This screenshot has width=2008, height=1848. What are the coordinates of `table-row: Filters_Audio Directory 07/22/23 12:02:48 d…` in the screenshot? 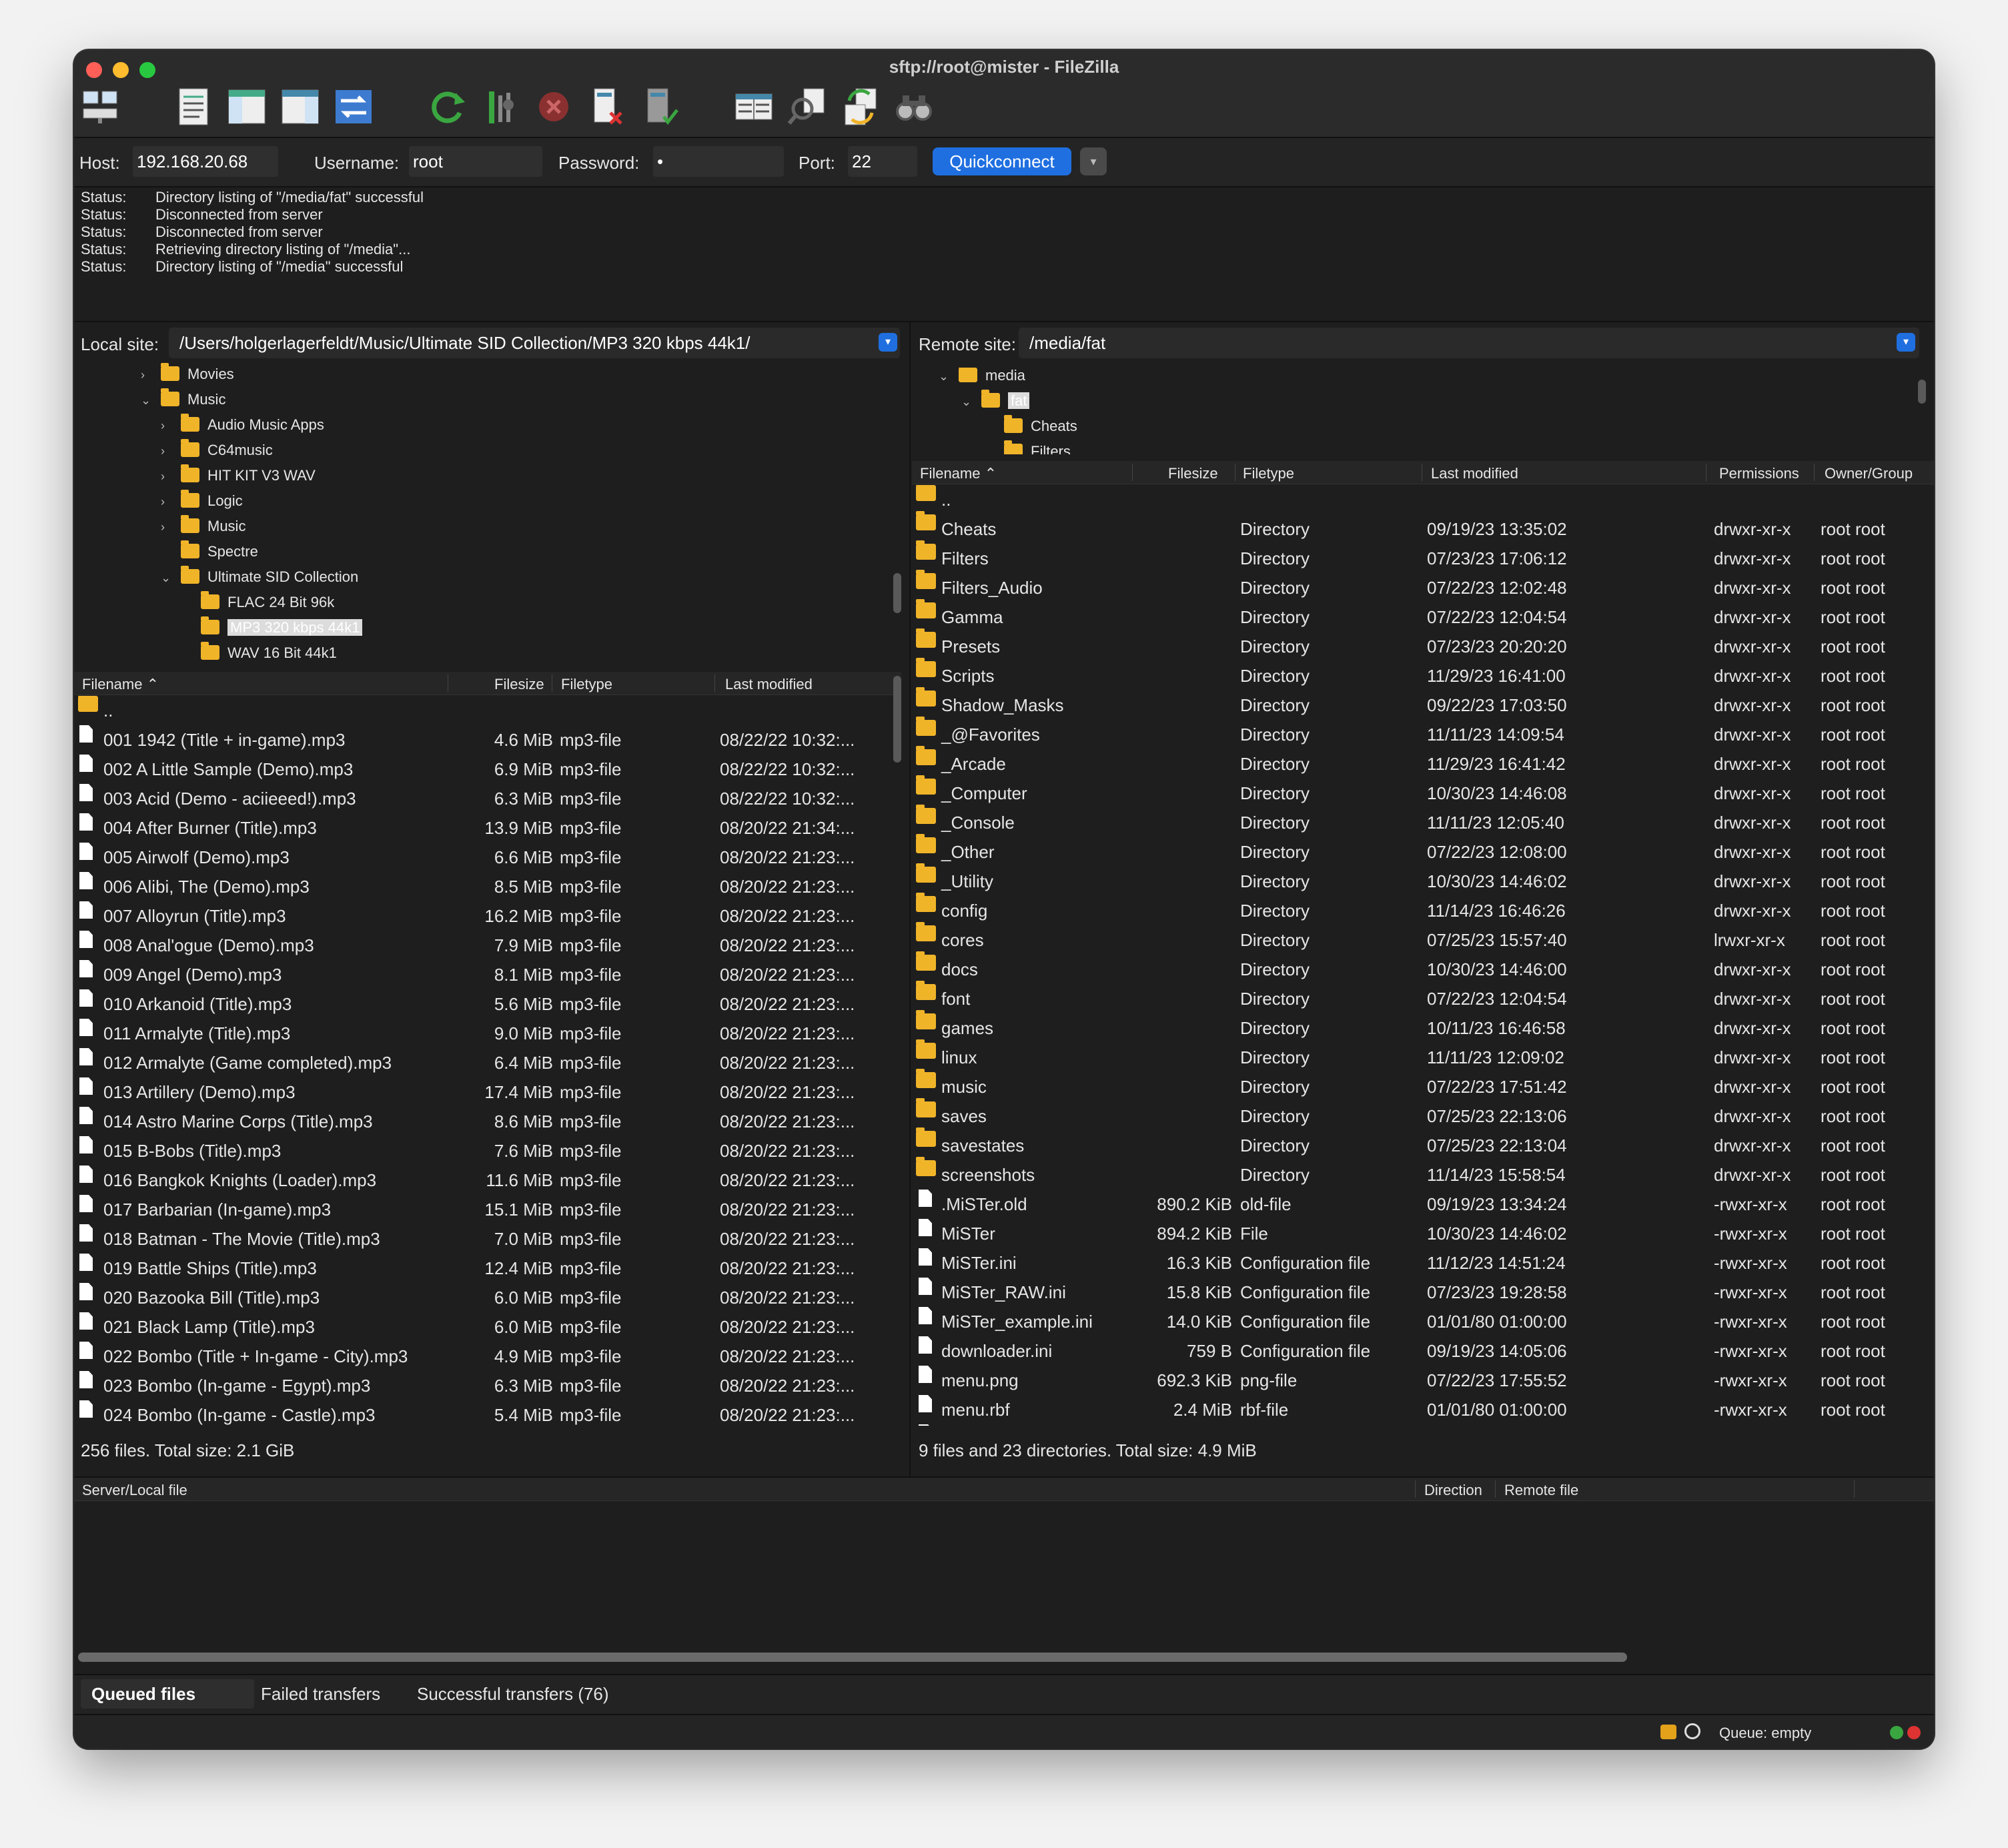 It's located at (1423, 586).